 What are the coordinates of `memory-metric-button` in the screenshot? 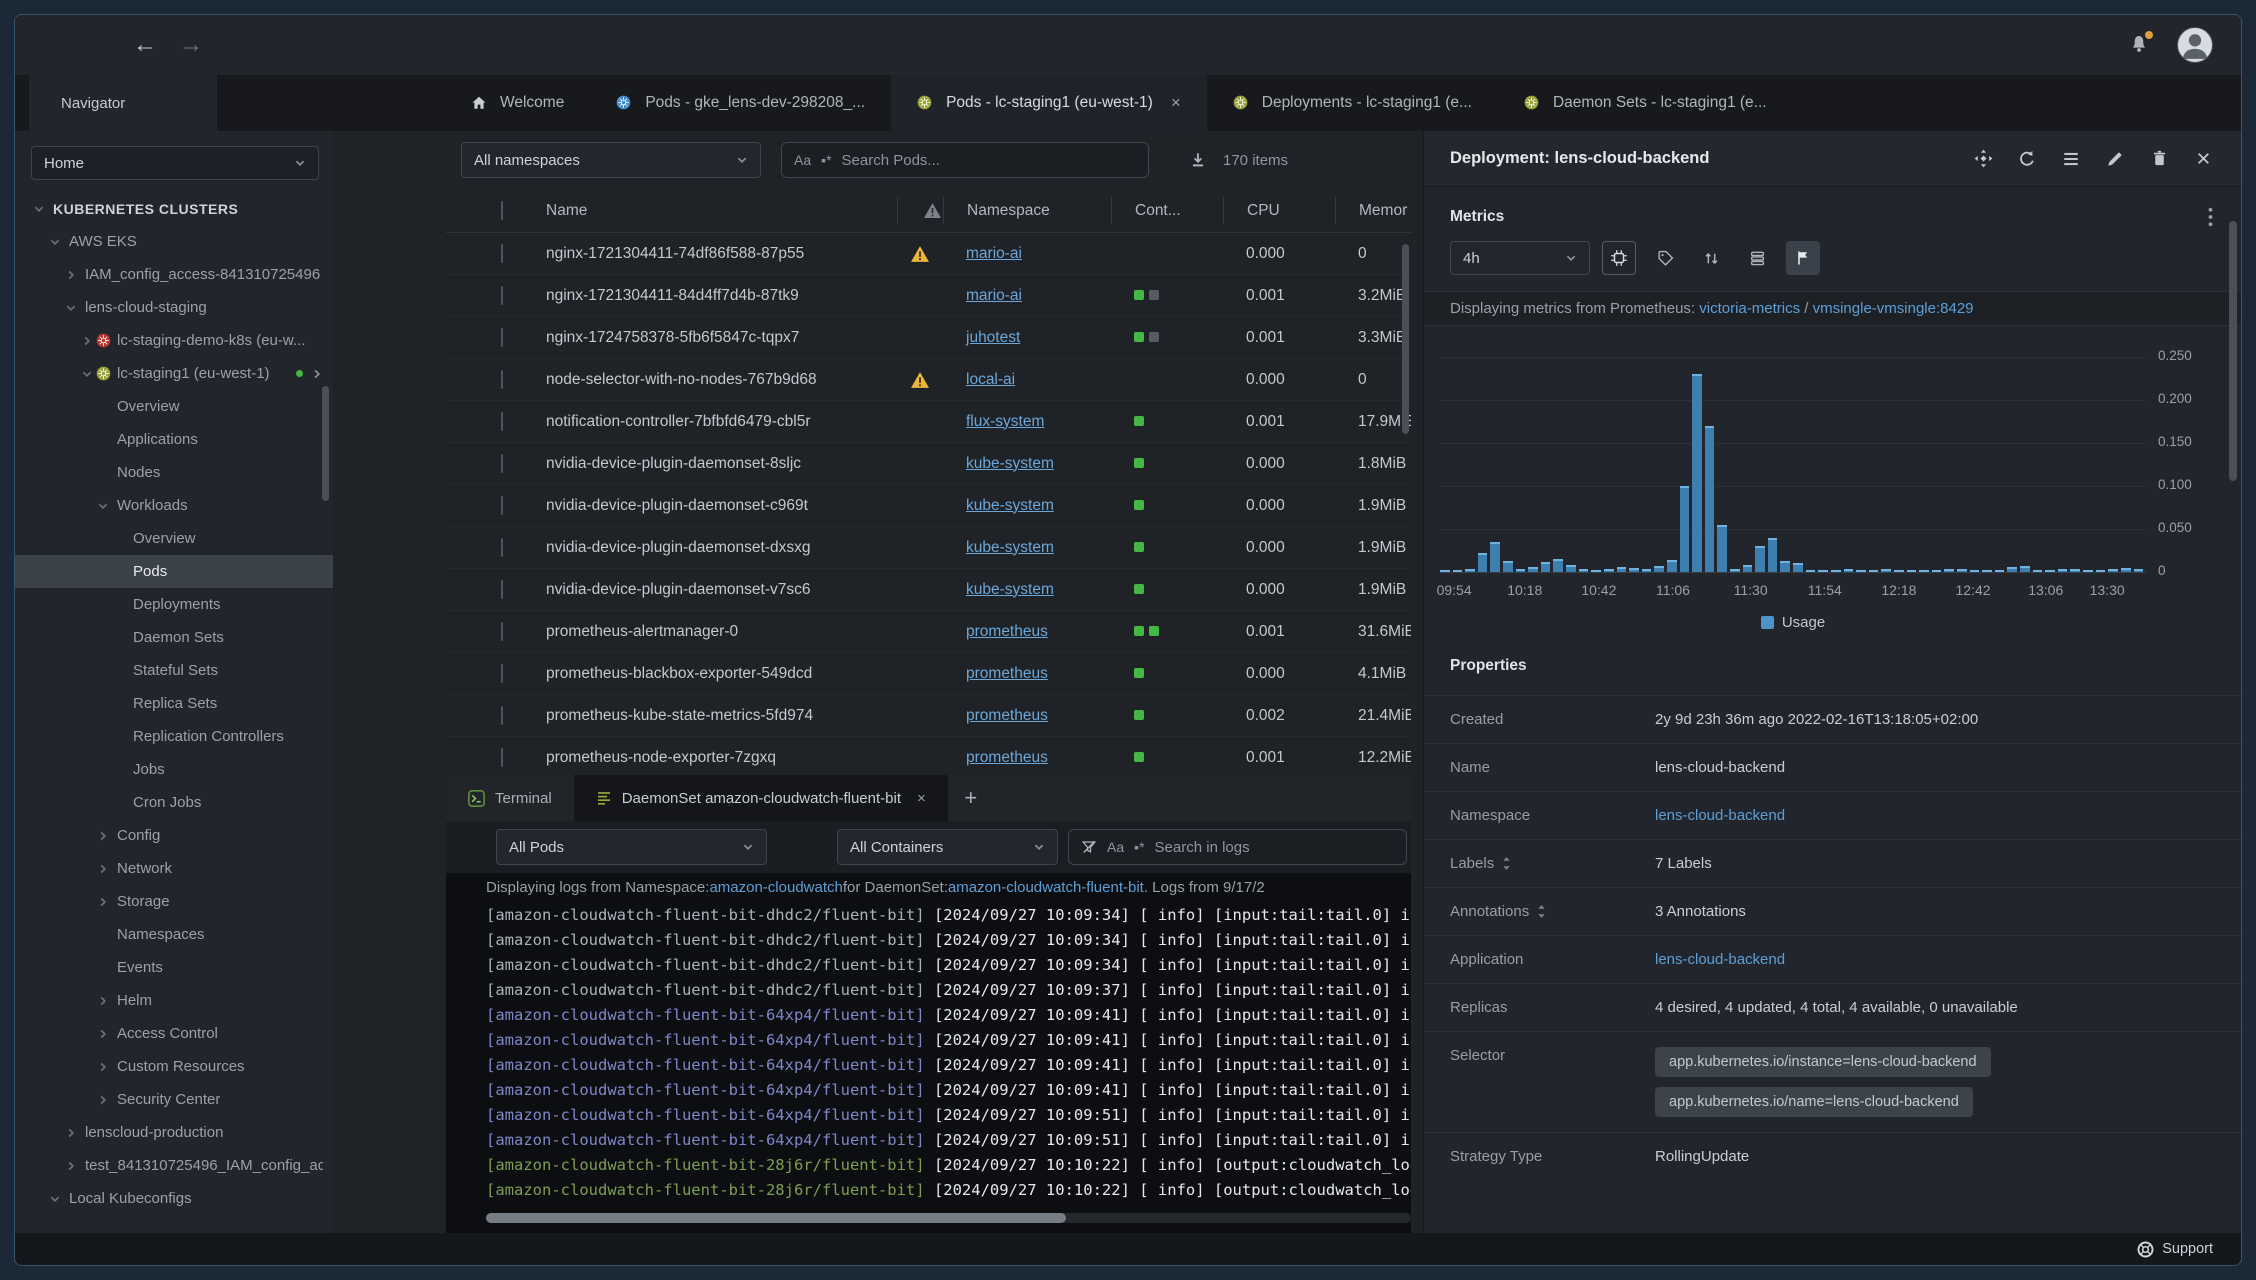 It's located at (1665, 258).